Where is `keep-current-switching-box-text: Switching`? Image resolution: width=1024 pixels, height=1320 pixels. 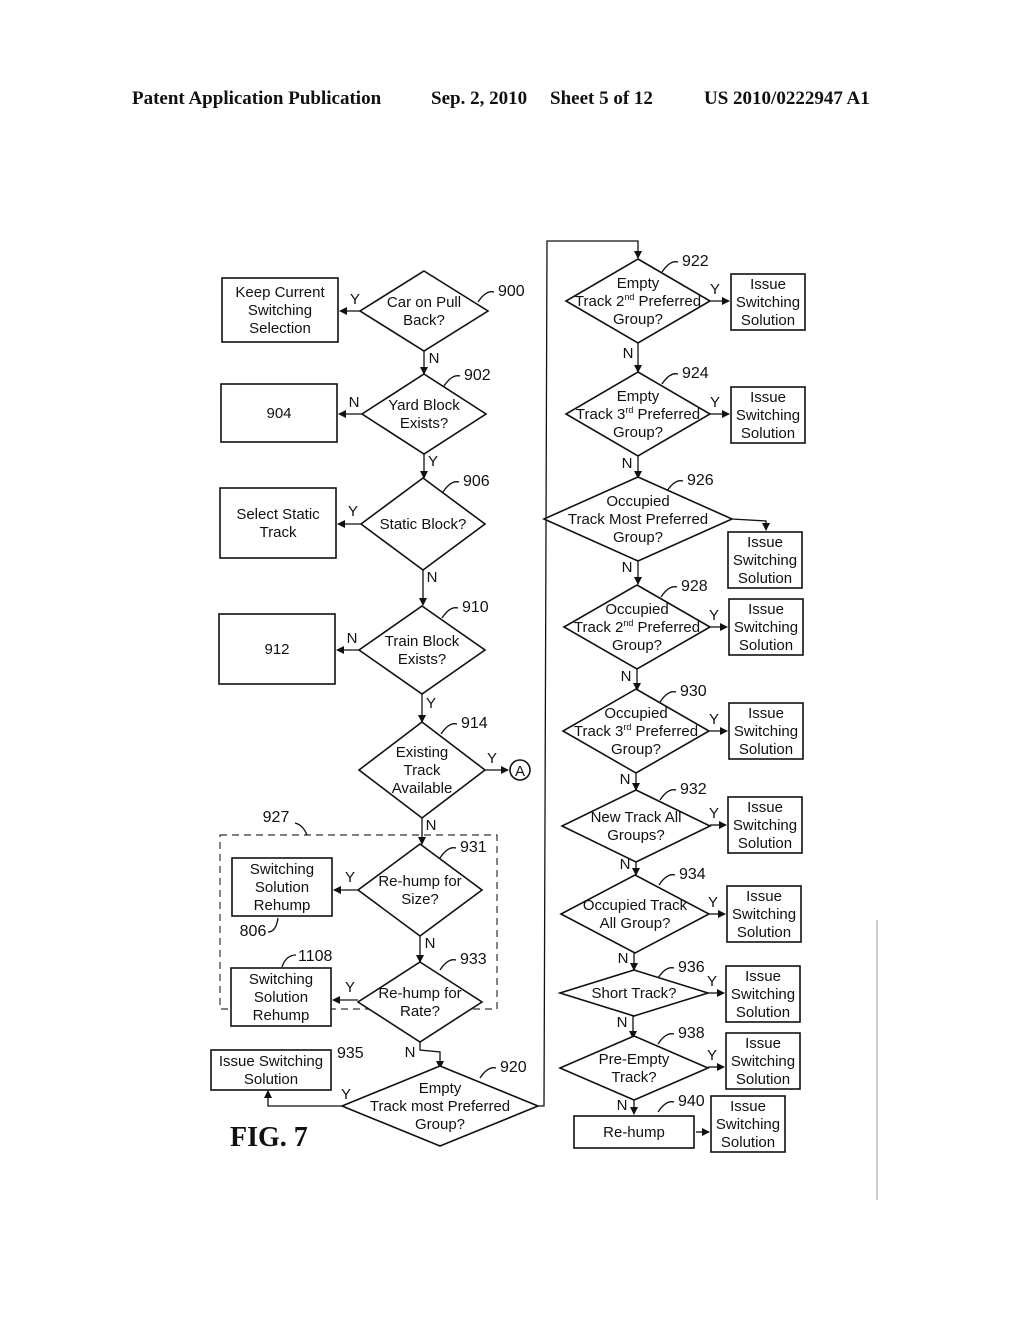 keep-current-switching-box-text: Switching is located at coordinates (280, 310).